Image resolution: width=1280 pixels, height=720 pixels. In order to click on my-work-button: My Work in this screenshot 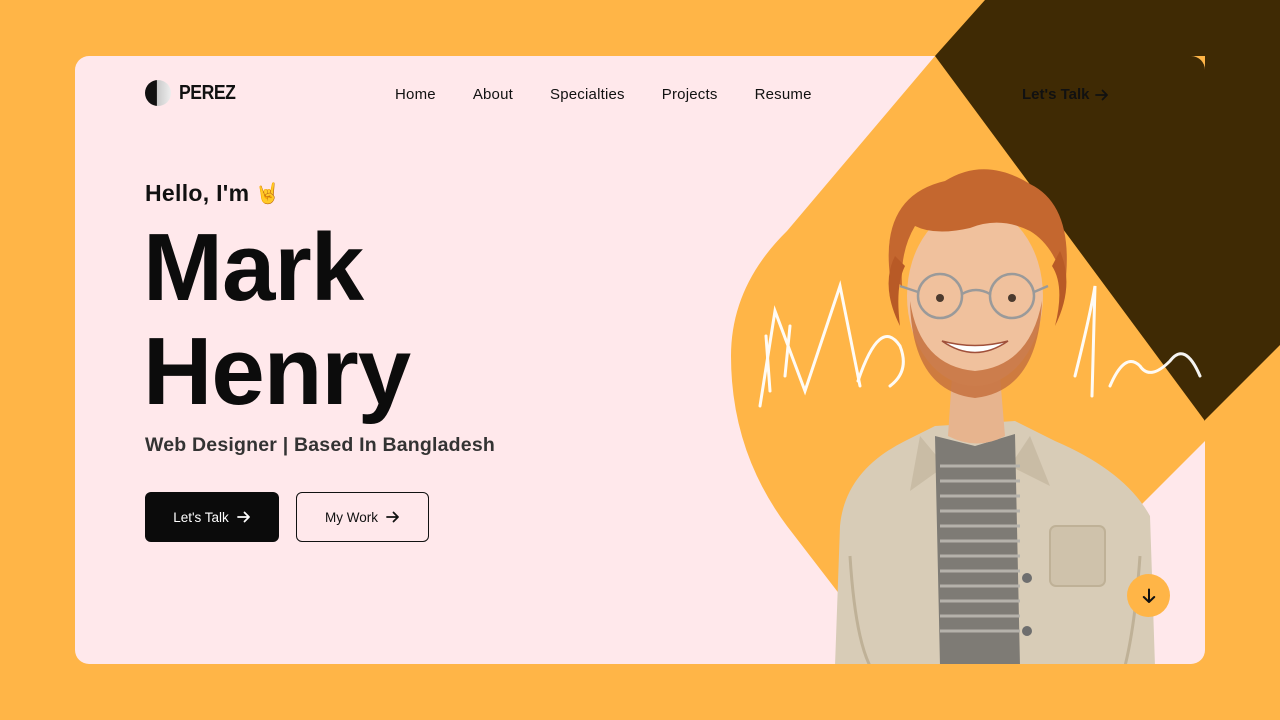, I will do `click(362, 517)`.